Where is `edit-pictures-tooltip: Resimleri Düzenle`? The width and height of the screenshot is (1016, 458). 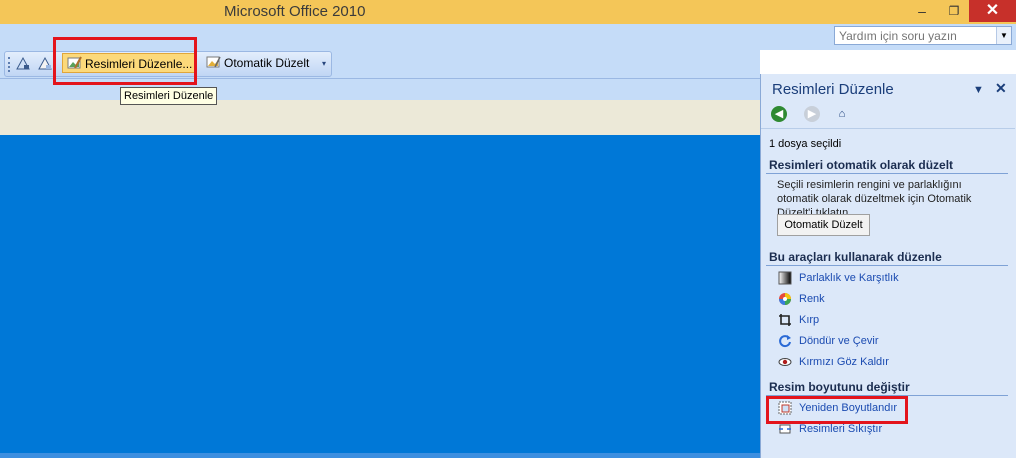 edit-pictures-tooltip: Resimleri Düzenle is located at coordinates (169, 96).